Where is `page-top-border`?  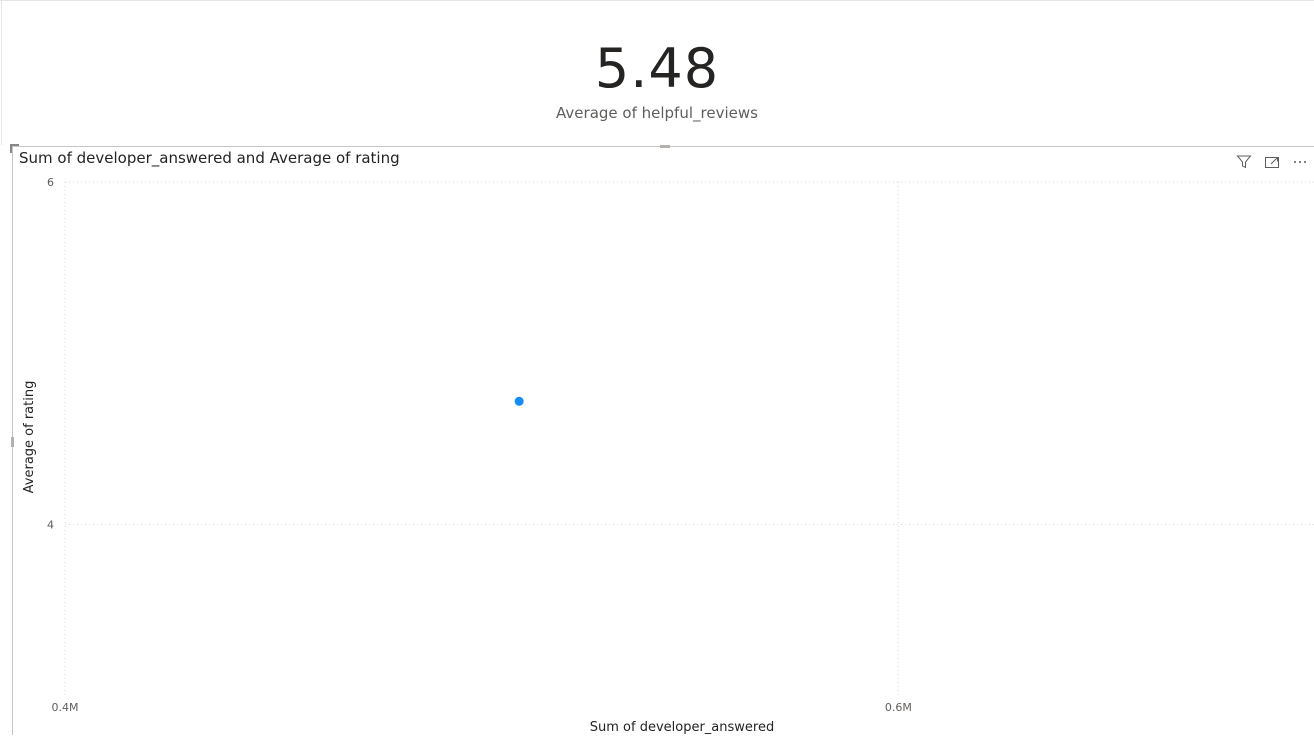
page-top-border is located at coordinates (657, 0).